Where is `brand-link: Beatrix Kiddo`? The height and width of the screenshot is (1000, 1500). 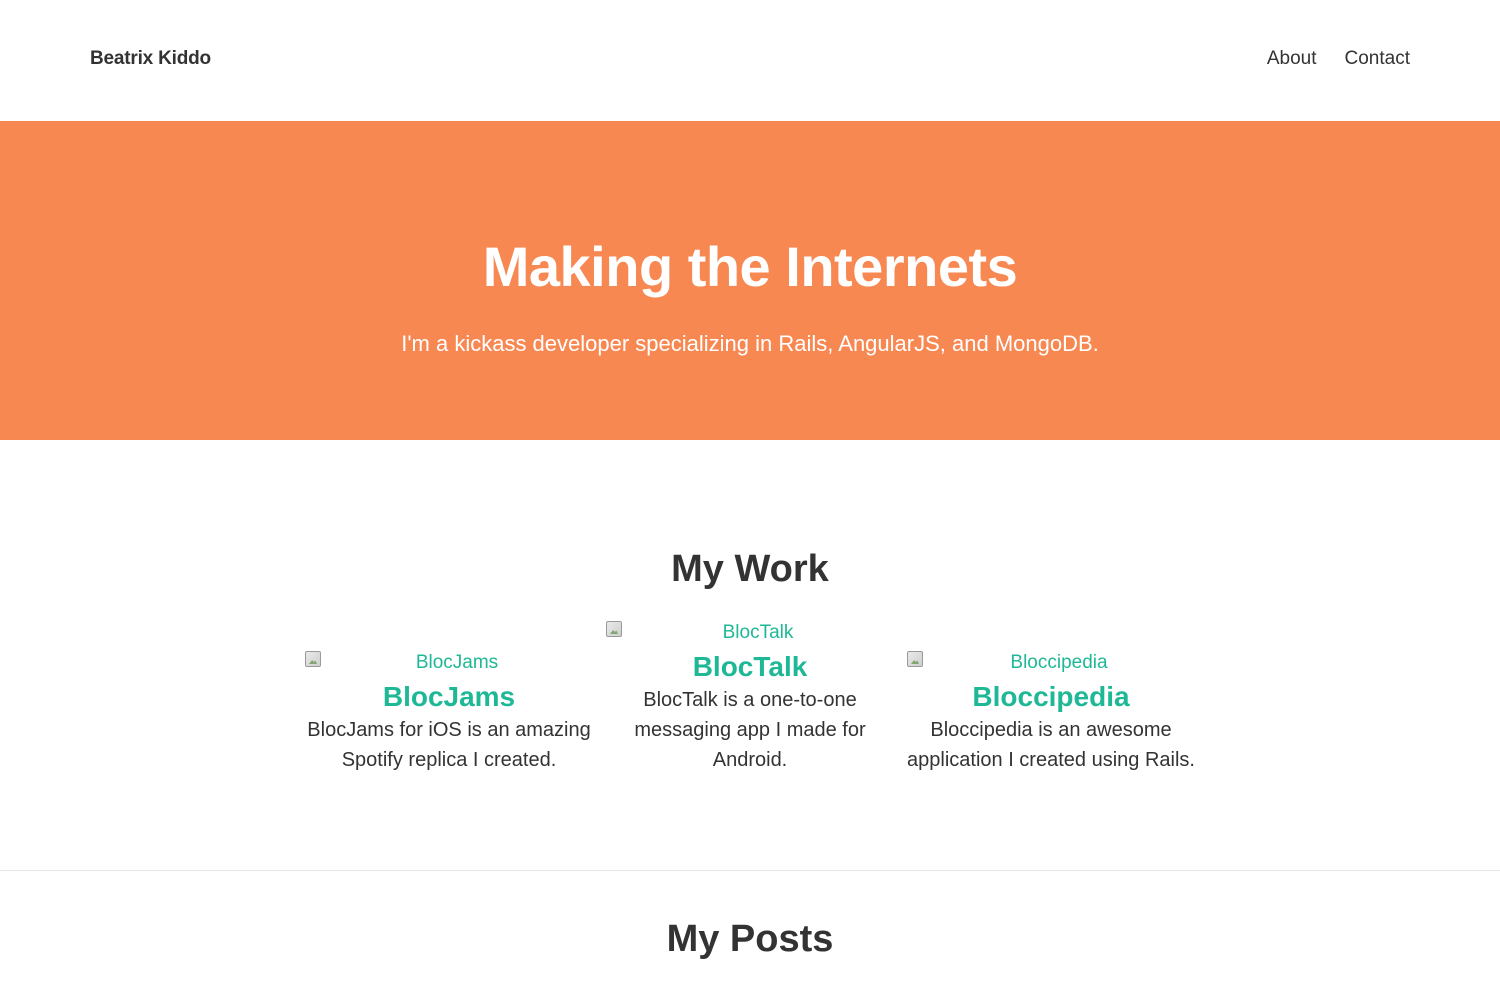
brand-link: Beatrix Kiddo is located at coordinates (150, 59).